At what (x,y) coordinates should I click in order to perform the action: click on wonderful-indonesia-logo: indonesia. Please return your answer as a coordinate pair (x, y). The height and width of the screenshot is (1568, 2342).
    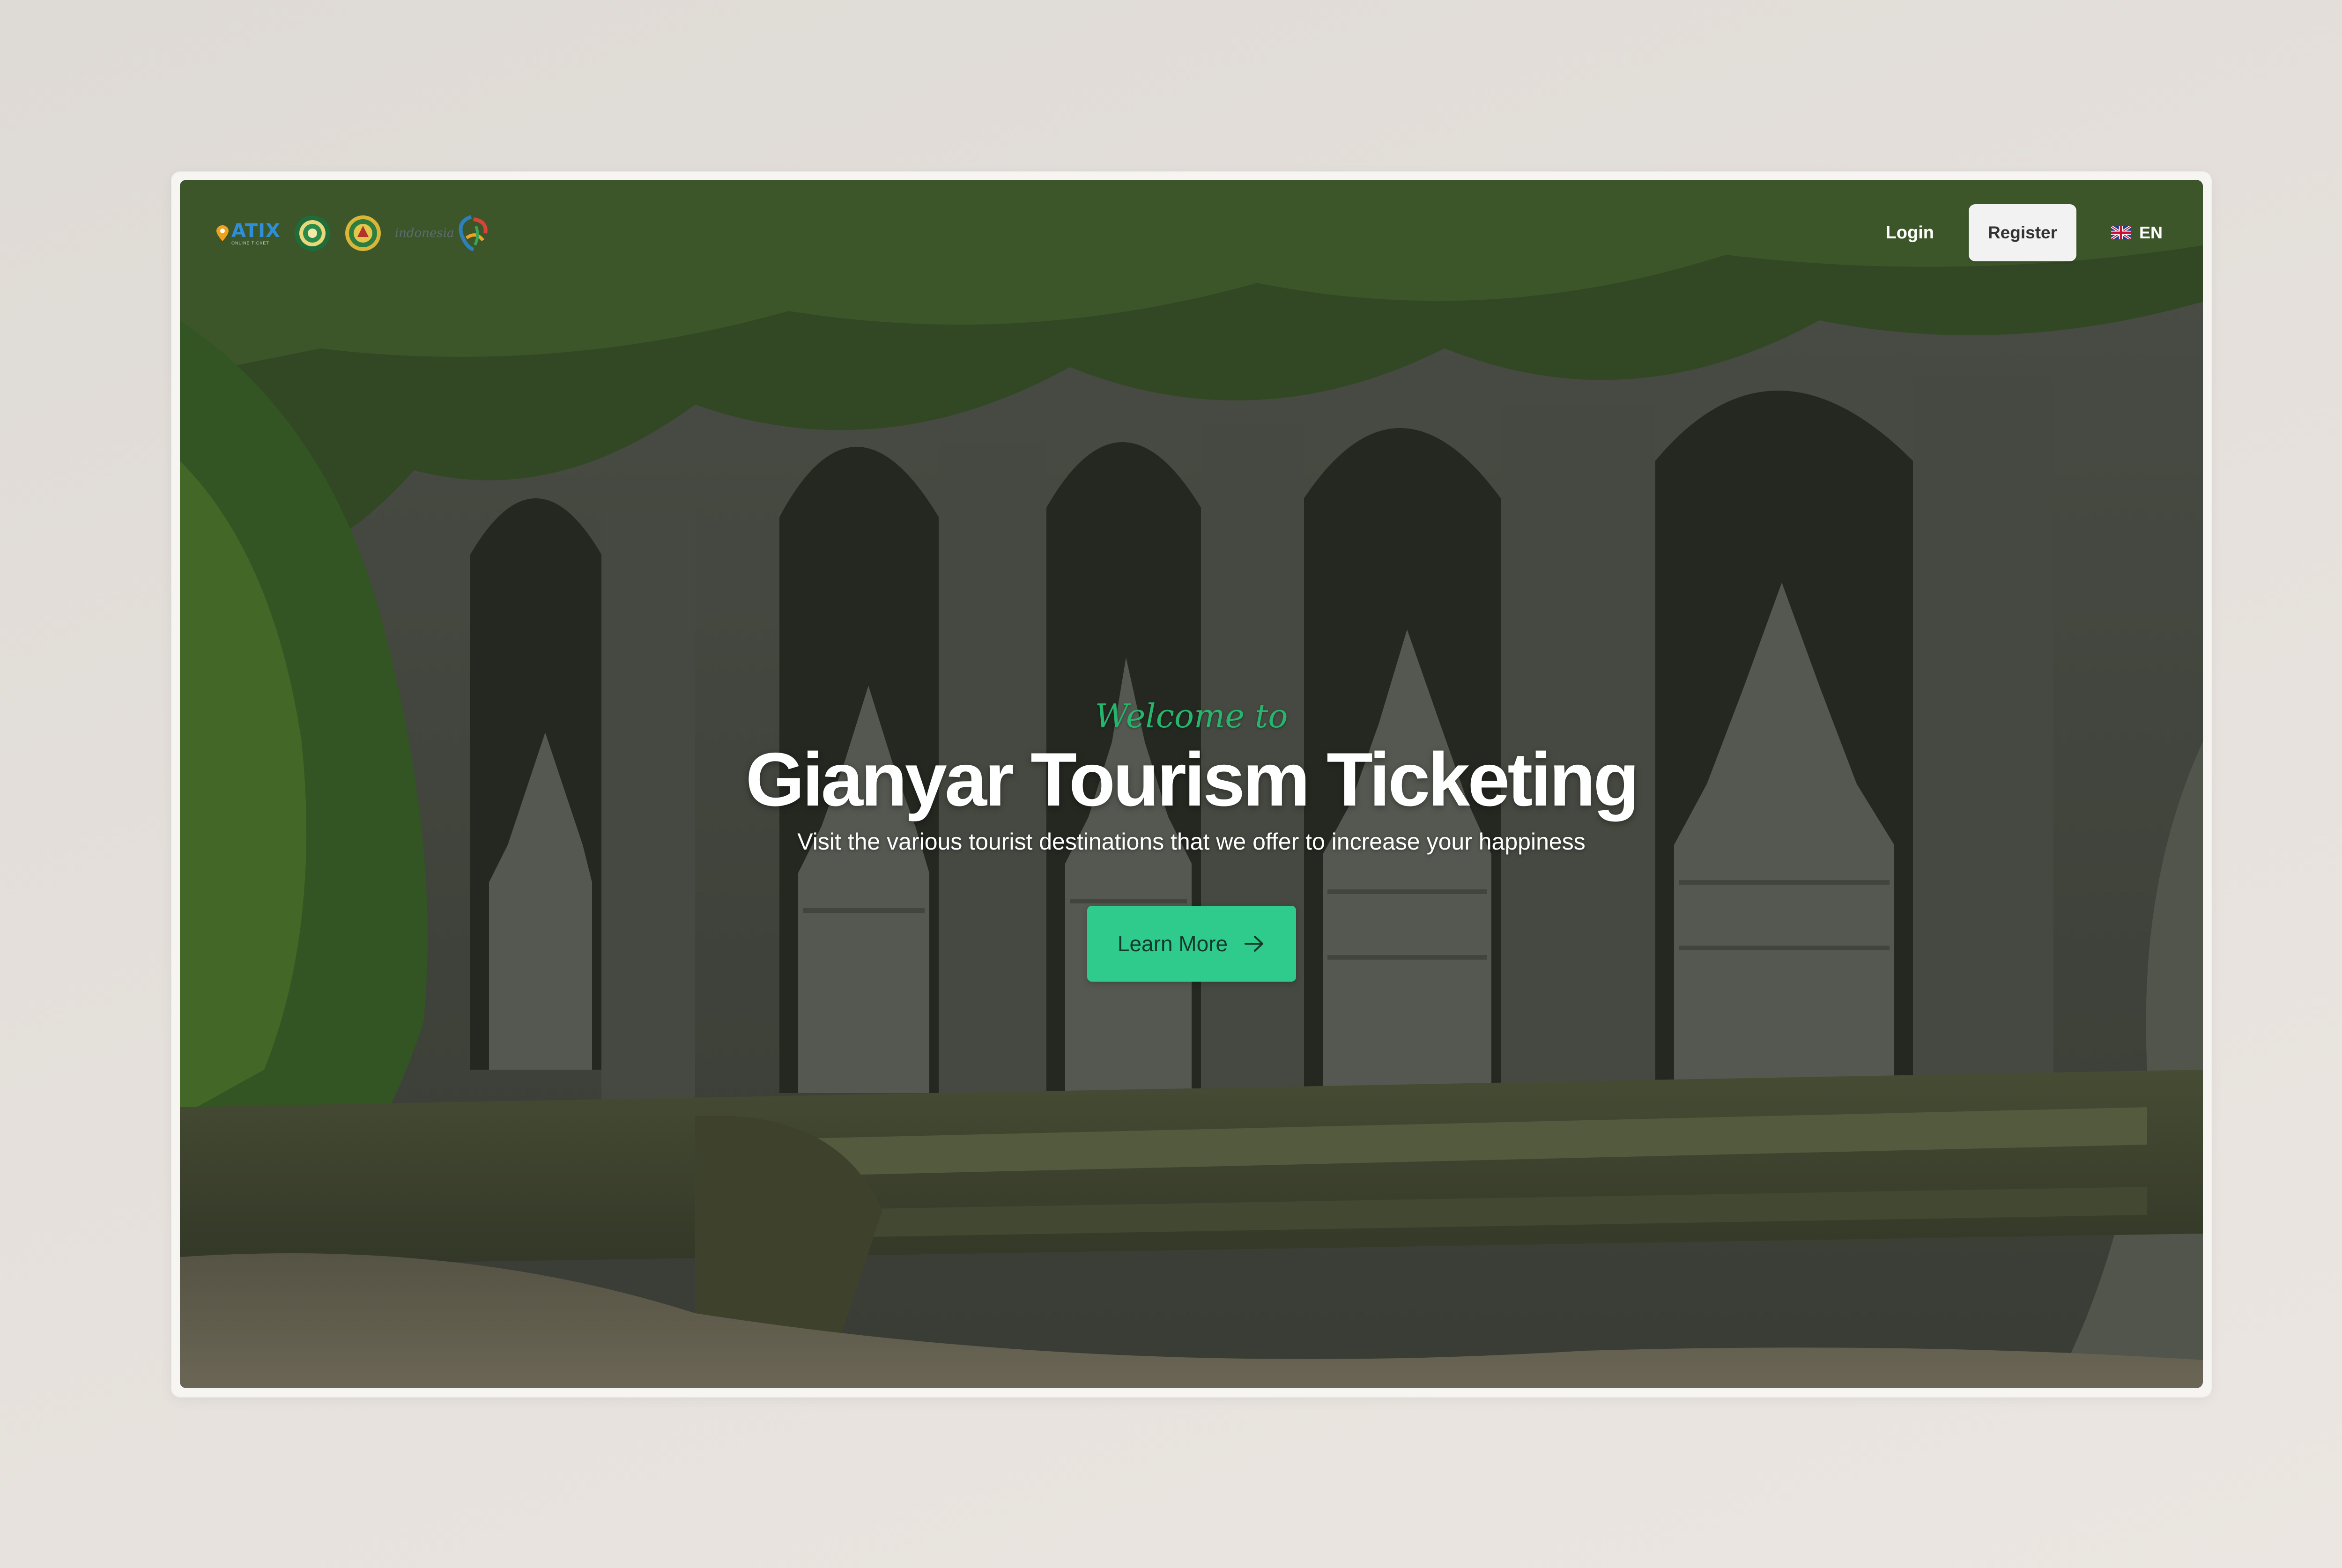
    Looking at the image, I should click on (445, 233).